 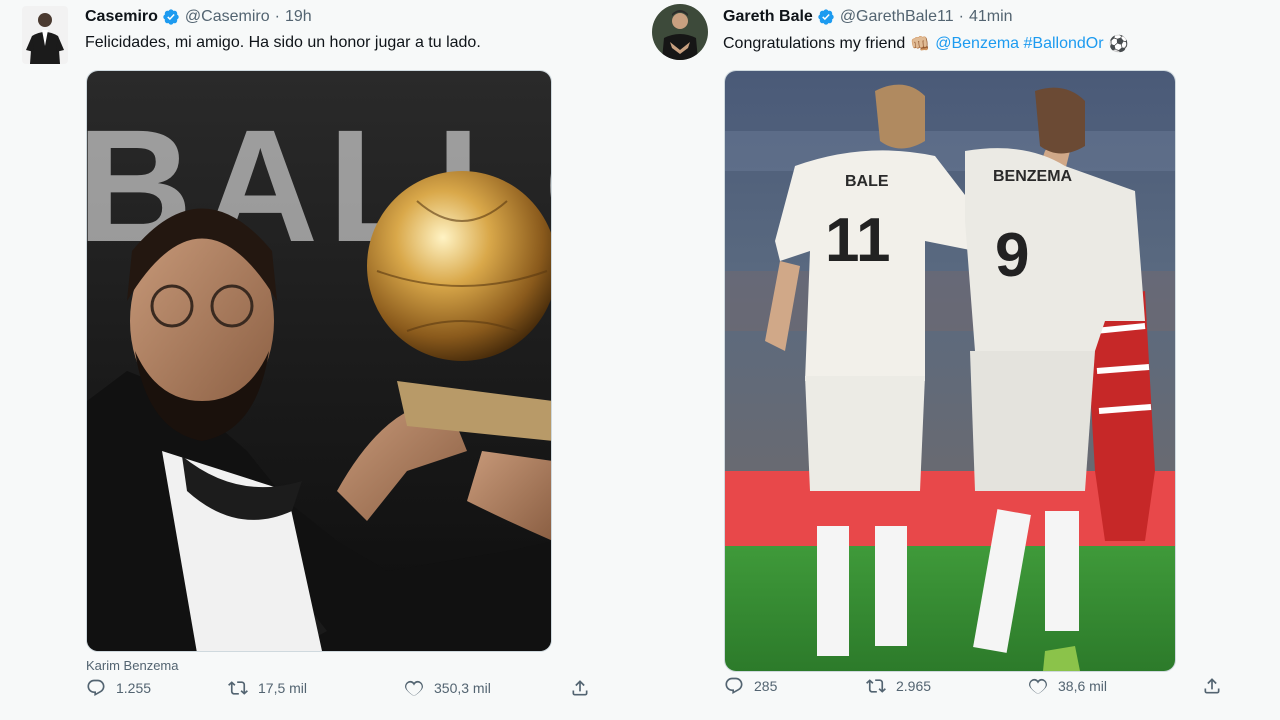 What do you see at coordinates (766, 686) in the screenshot?
I see `reply-count: 285` at bounding box center [766, 686].